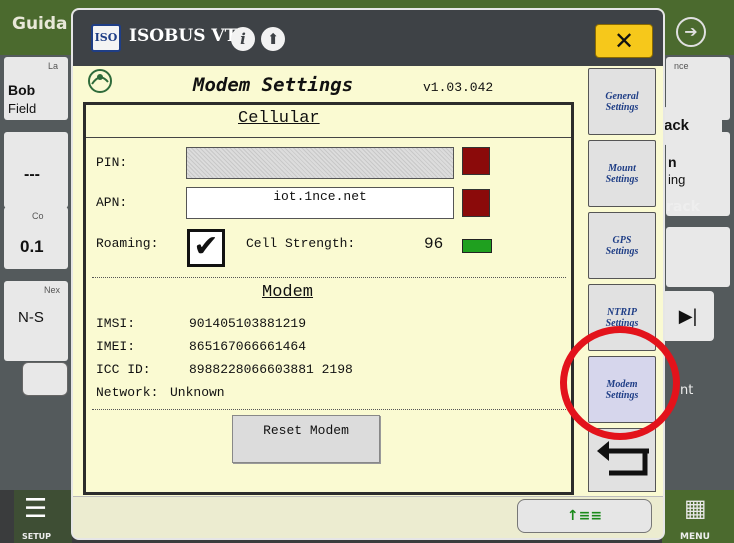  I want to click on network-label: Network:, so click(127, 392).